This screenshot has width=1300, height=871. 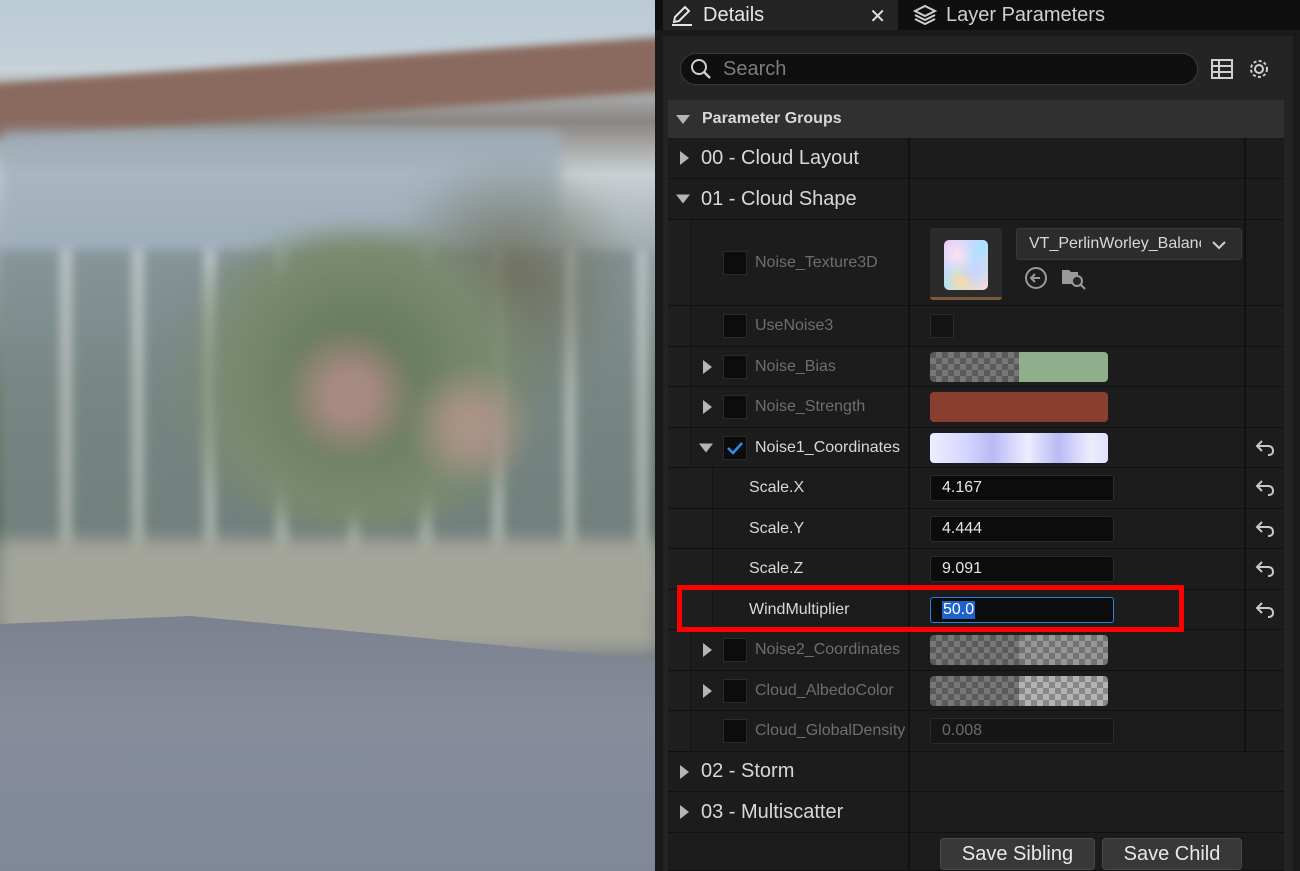 What do you see at coordinates (780, 15) in the screenshot?
I see `tab-details: Details ✕` at bounding box center [780, 15].